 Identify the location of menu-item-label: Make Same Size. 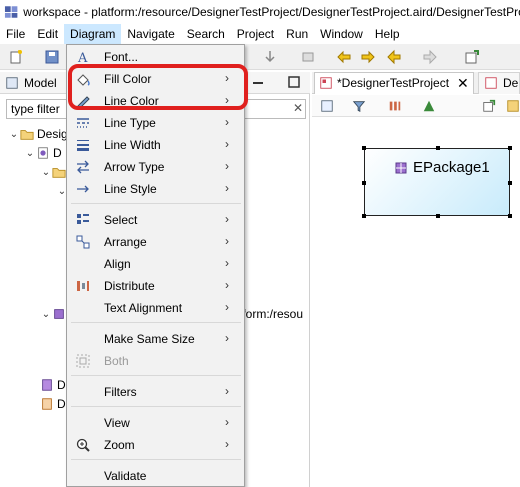
(149, 339).